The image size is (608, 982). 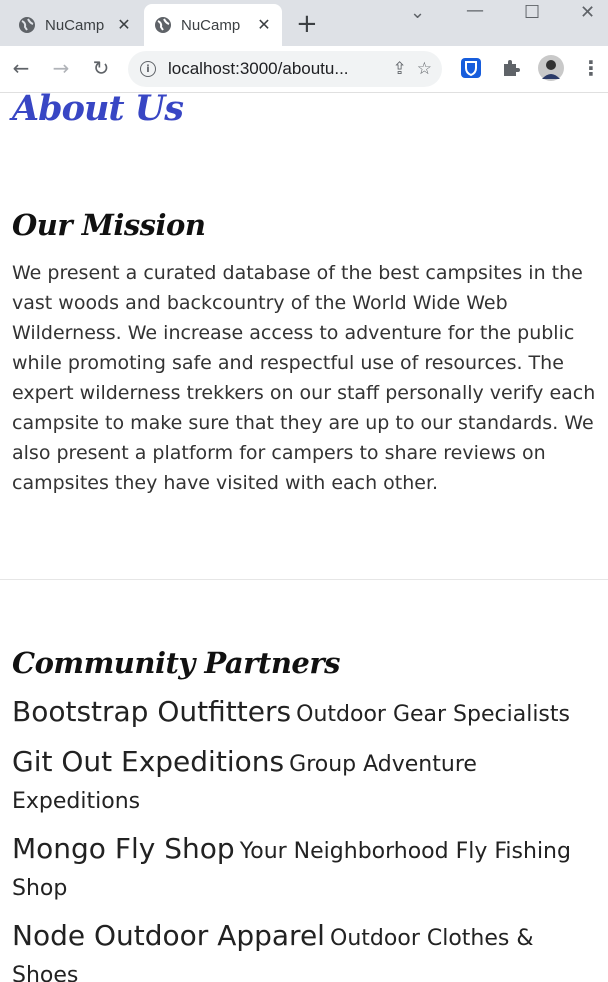 I want to click on forward-arrow-icon: →, so click(x=61, y=68).